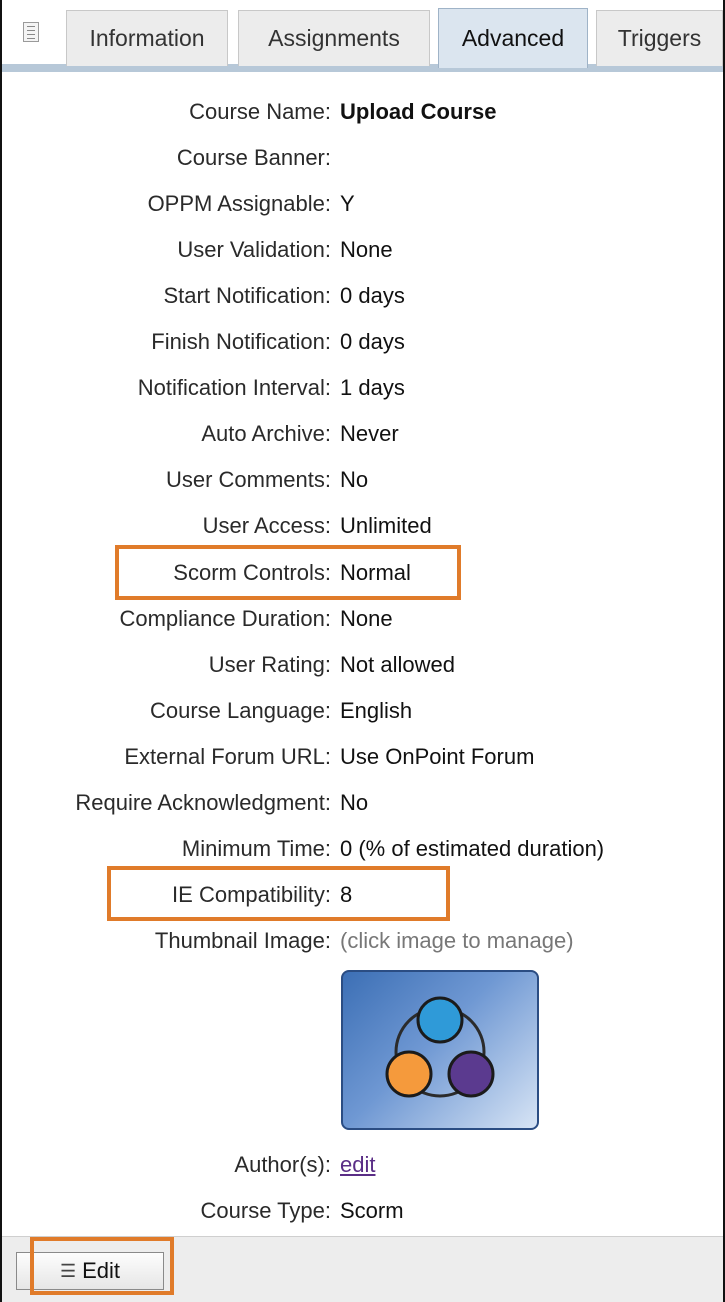  I want to click on field-compliance-duration: Compliance Duration: None, so click(360, 619).